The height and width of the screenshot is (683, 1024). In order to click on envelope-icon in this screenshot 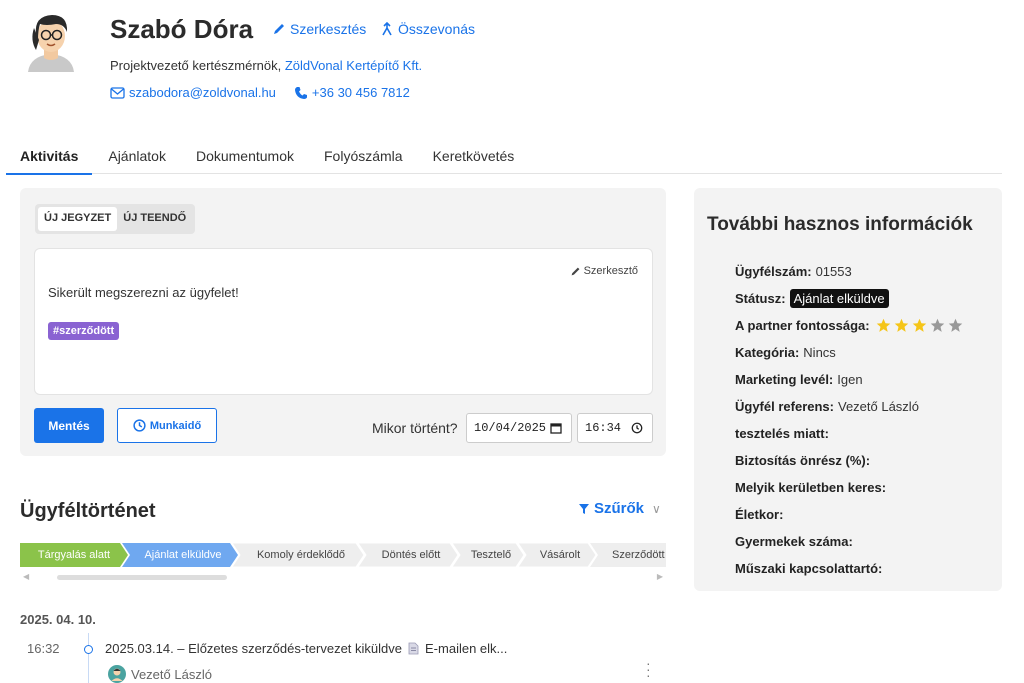, I will do `click(117, 92)`.